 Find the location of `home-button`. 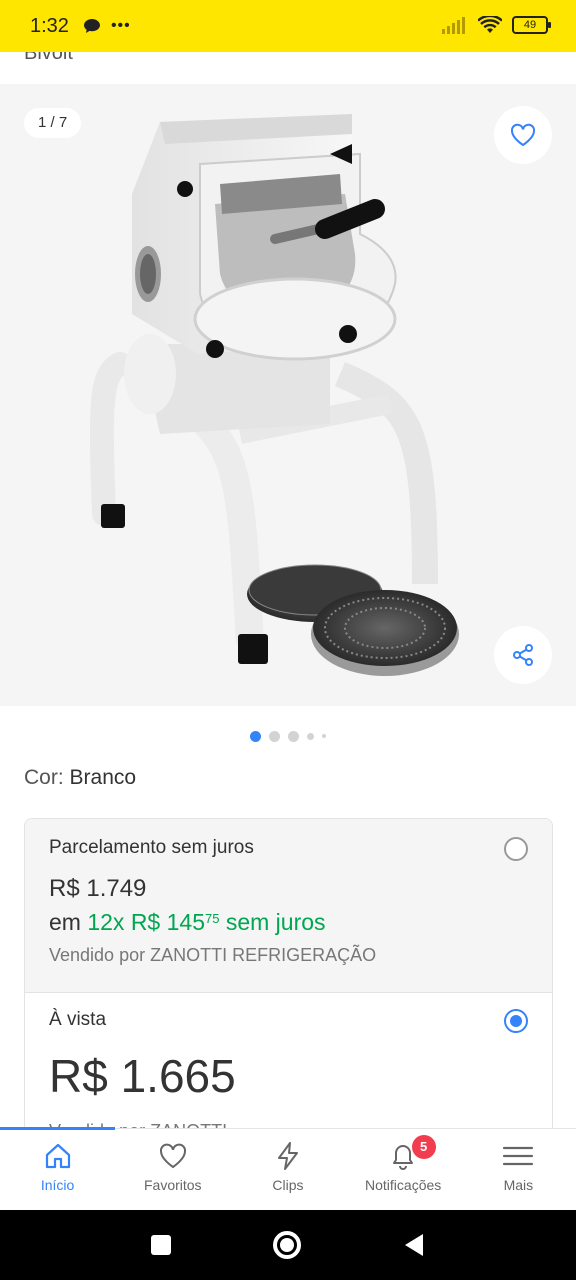

home-button is located at coordinates (287, 1245).